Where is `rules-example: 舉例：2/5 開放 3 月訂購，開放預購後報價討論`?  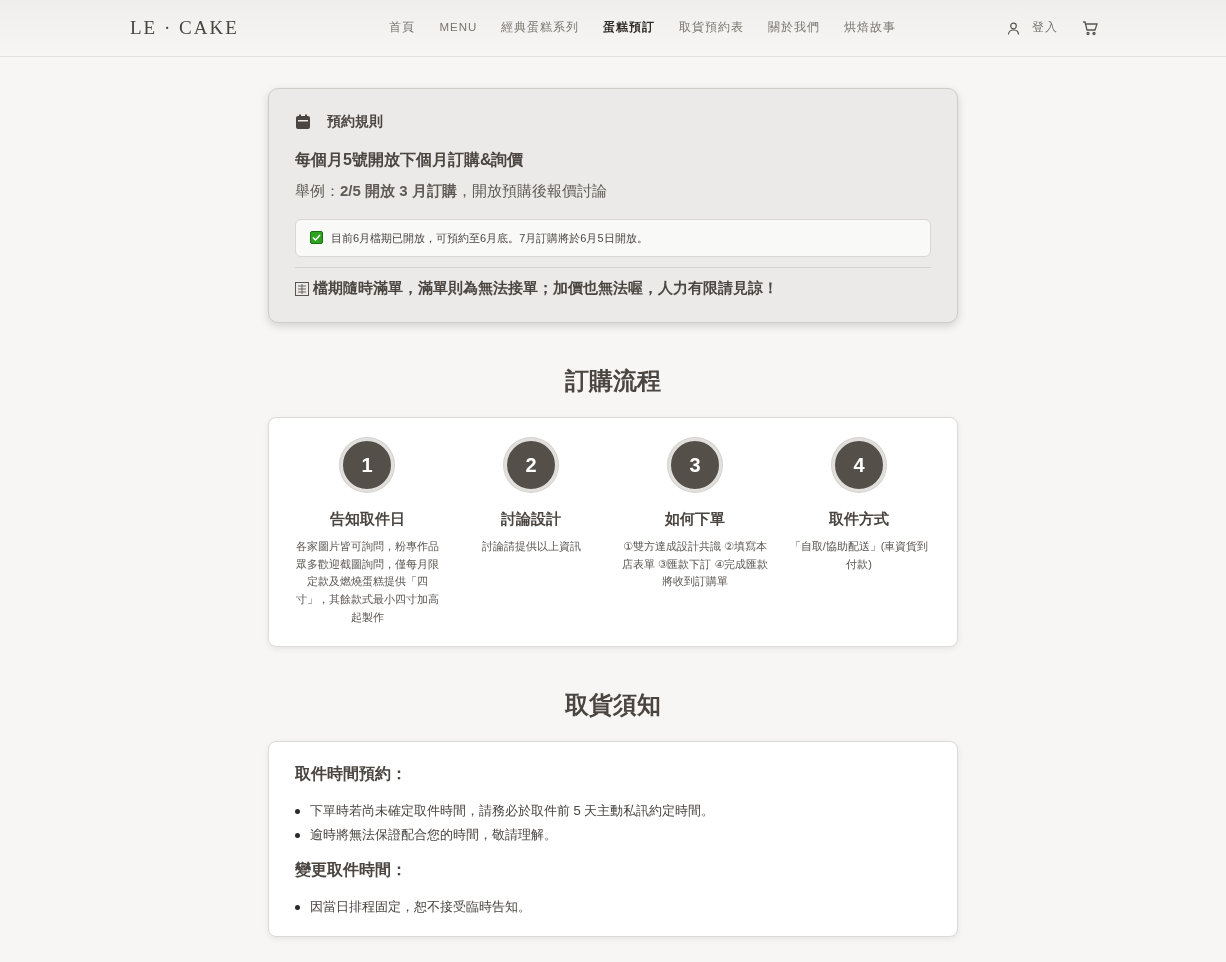
rules-example: 舉例：2/5 開放 3 月訂購，開放預購後報價討論 is located at coordinates (451, 191).